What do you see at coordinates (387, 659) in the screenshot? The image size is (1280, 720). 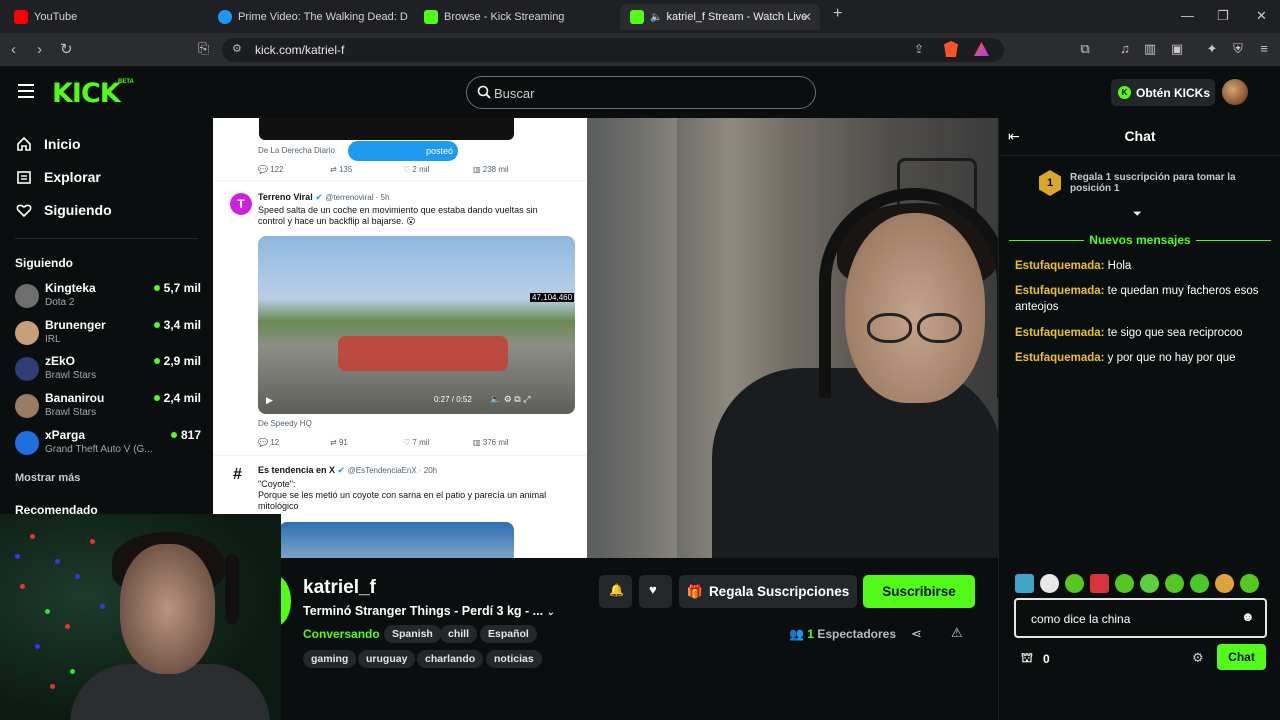 I see `tag-chip: uruguay` at bounding box center [387, 659].